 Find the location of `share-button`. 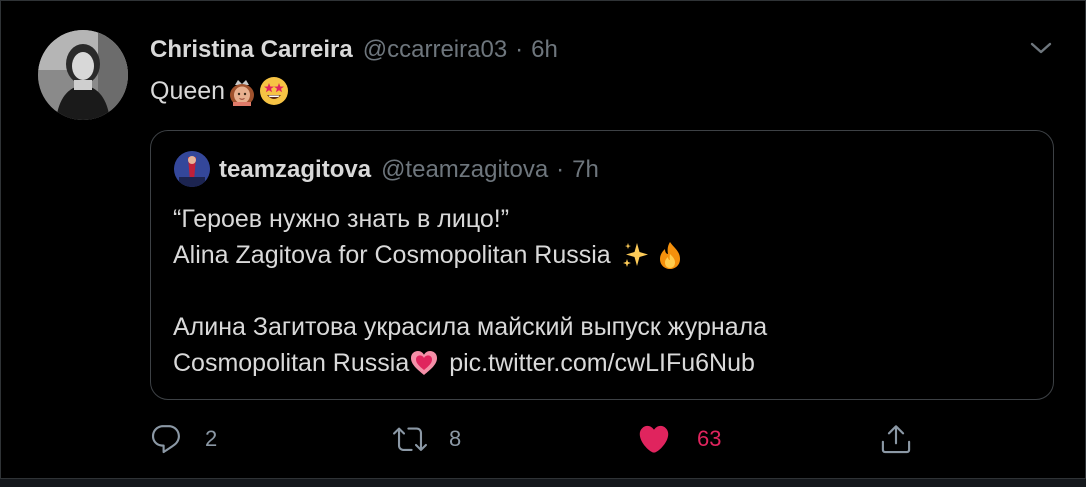

share-button is located at coordinates (896, 439).